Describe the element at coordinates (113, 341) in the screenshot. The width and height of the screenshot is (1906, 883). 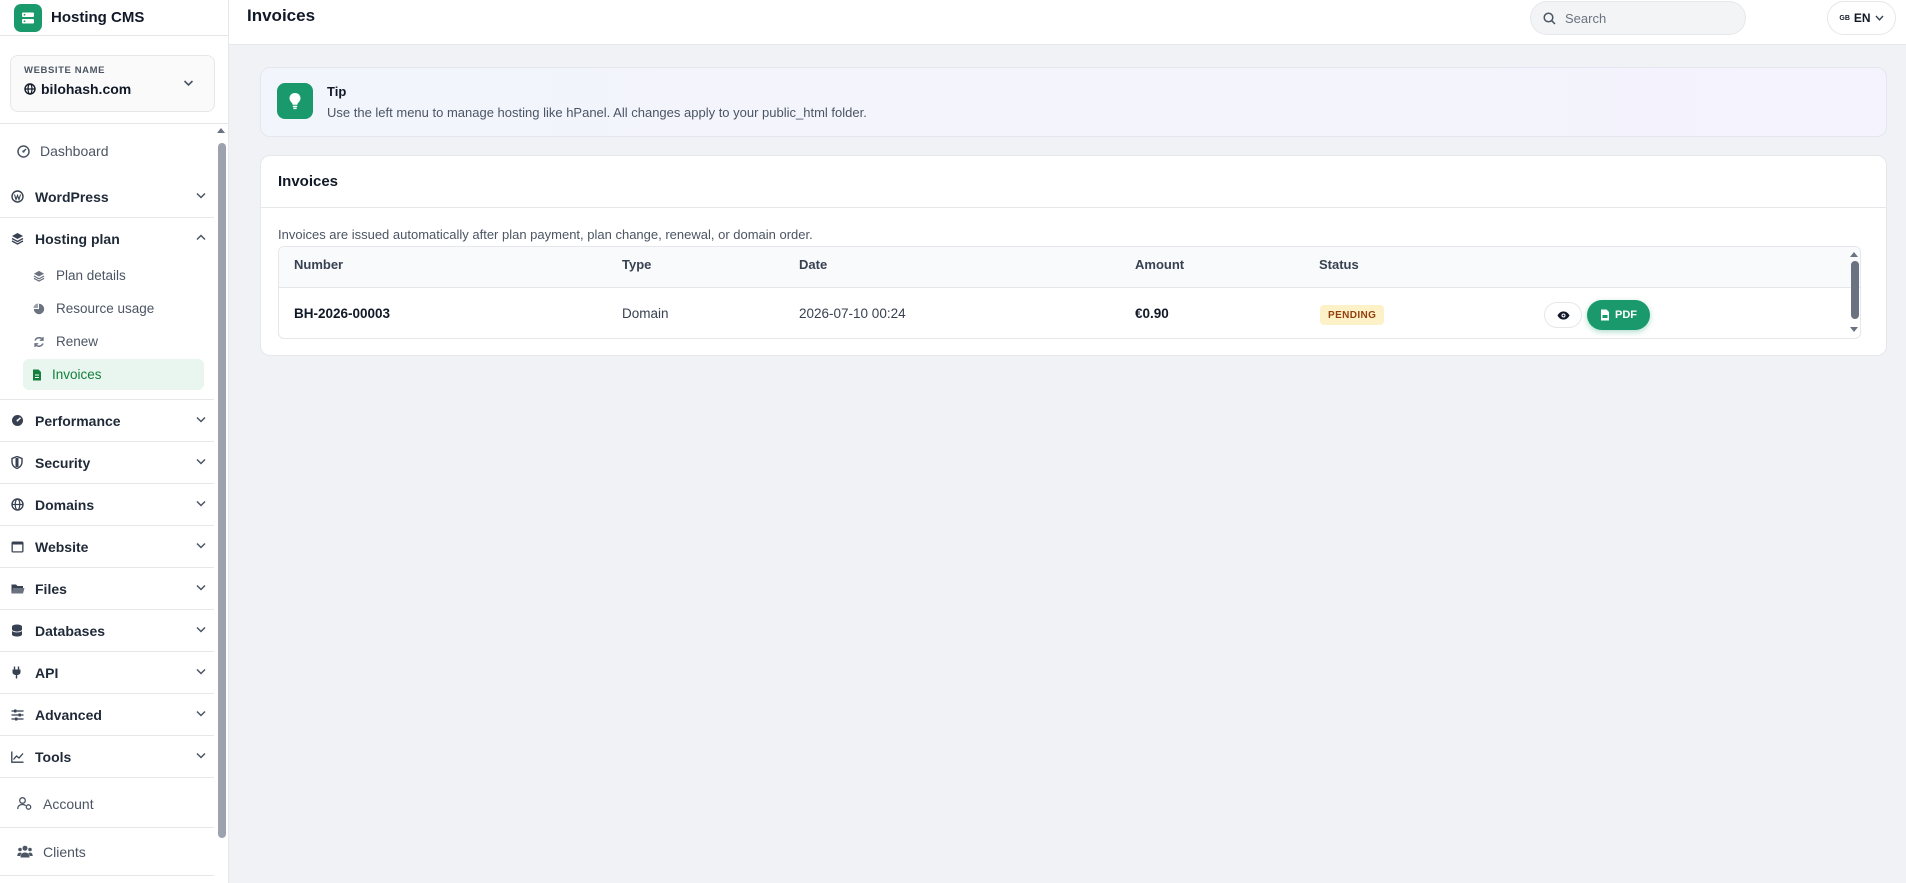
I see `sidebar-subitem-renew: Renew` at that location.